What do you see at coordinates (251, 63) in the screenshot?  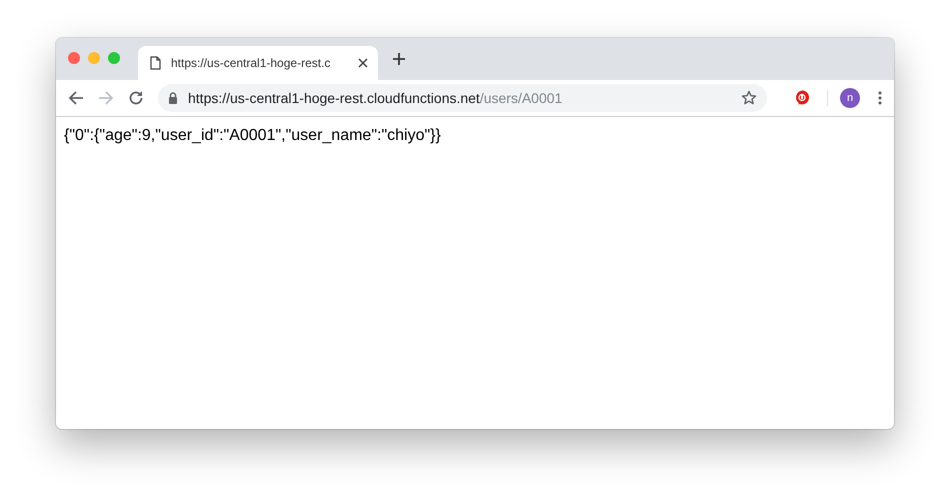 I see `tab-title: https://us-central1-hoge-rest.c` at bounding box center [251, 63].